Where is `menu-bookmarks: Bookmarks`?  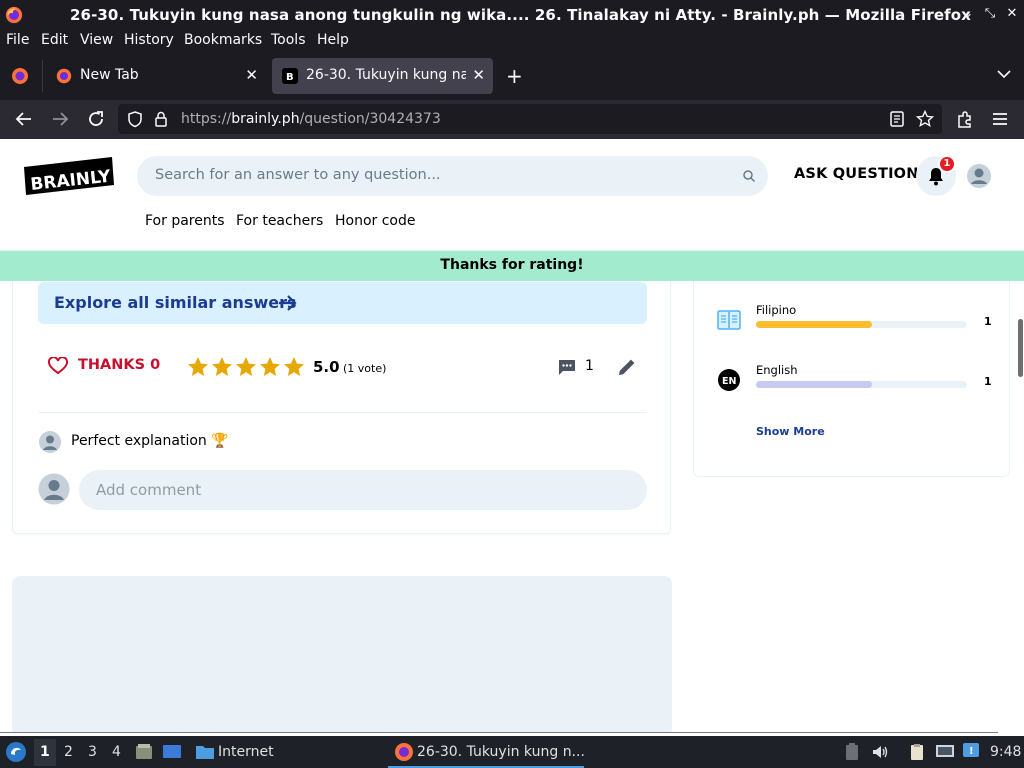 menu-bookmarks: Bookmarks is located at coordinates (223, 40).